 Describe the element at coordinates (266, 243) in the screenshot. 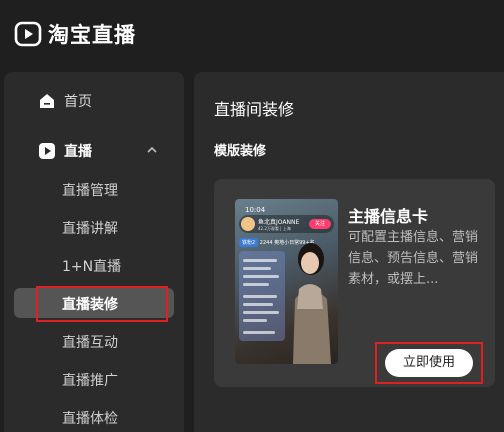

I see `preview-tag: 2244` at that location.